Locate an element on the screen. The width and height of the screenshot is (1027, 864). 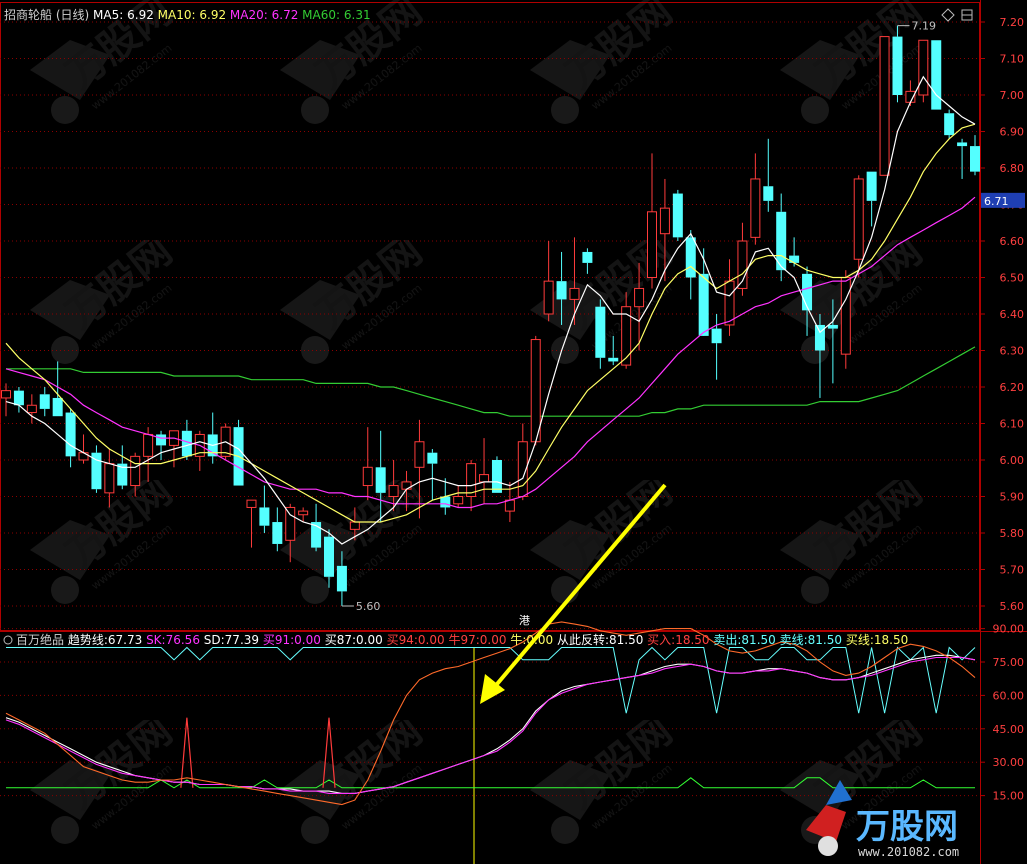
indicator-name: 百万绝品 is located at coordinates (40, 639).